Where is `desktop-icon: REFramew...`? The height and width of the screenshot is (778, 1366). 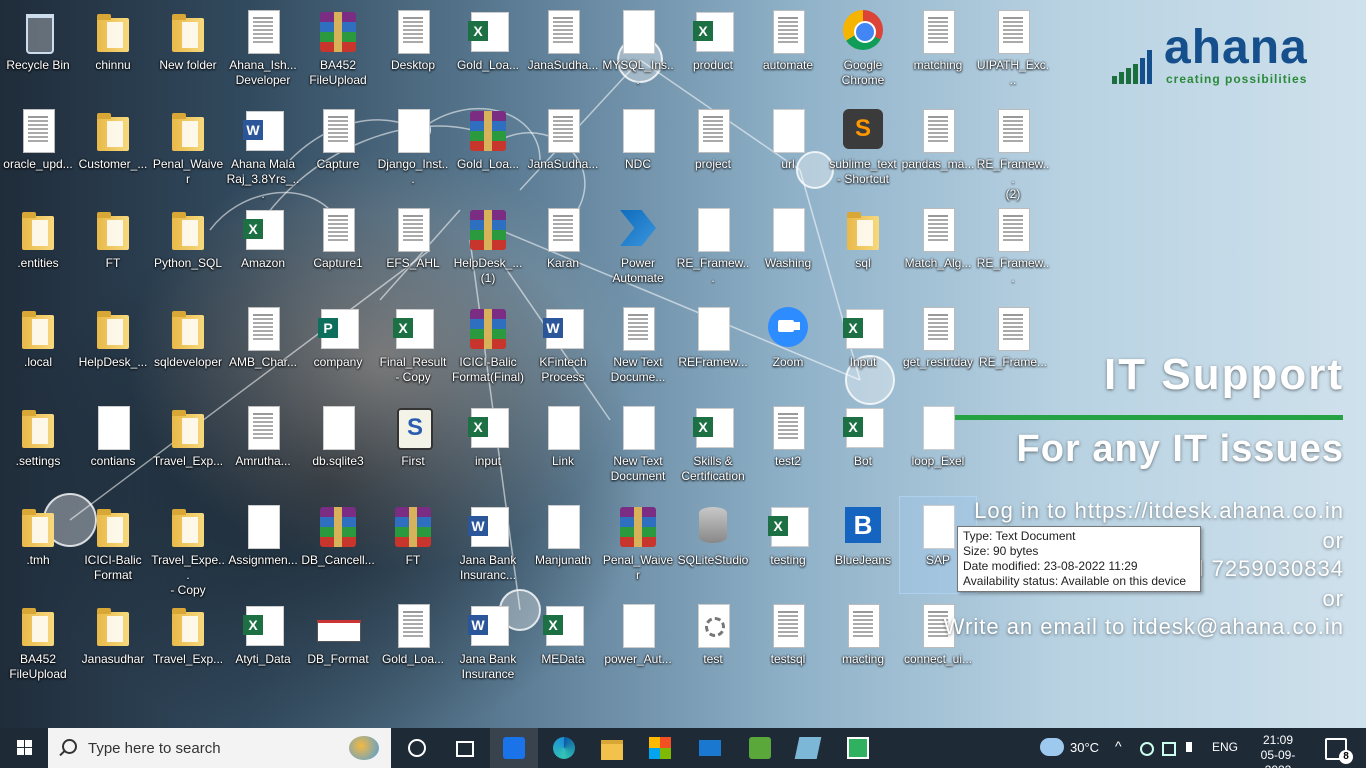 desktop-icon: REFramew... is located at coordinates (713, 347).